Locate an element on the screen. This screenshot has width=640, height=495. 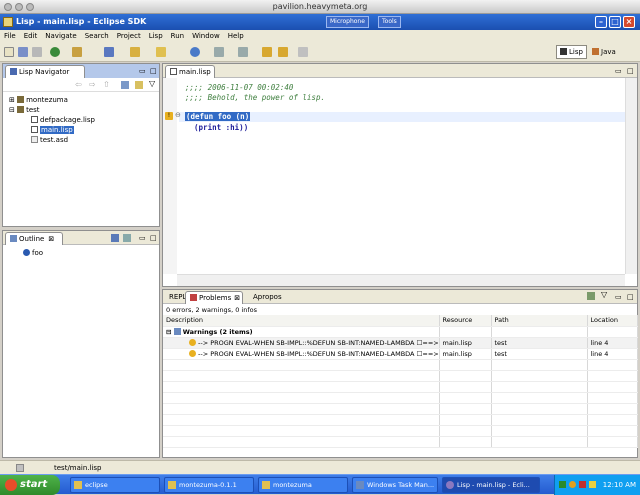
minimize-icon: – is located at coordinates (601, 22).